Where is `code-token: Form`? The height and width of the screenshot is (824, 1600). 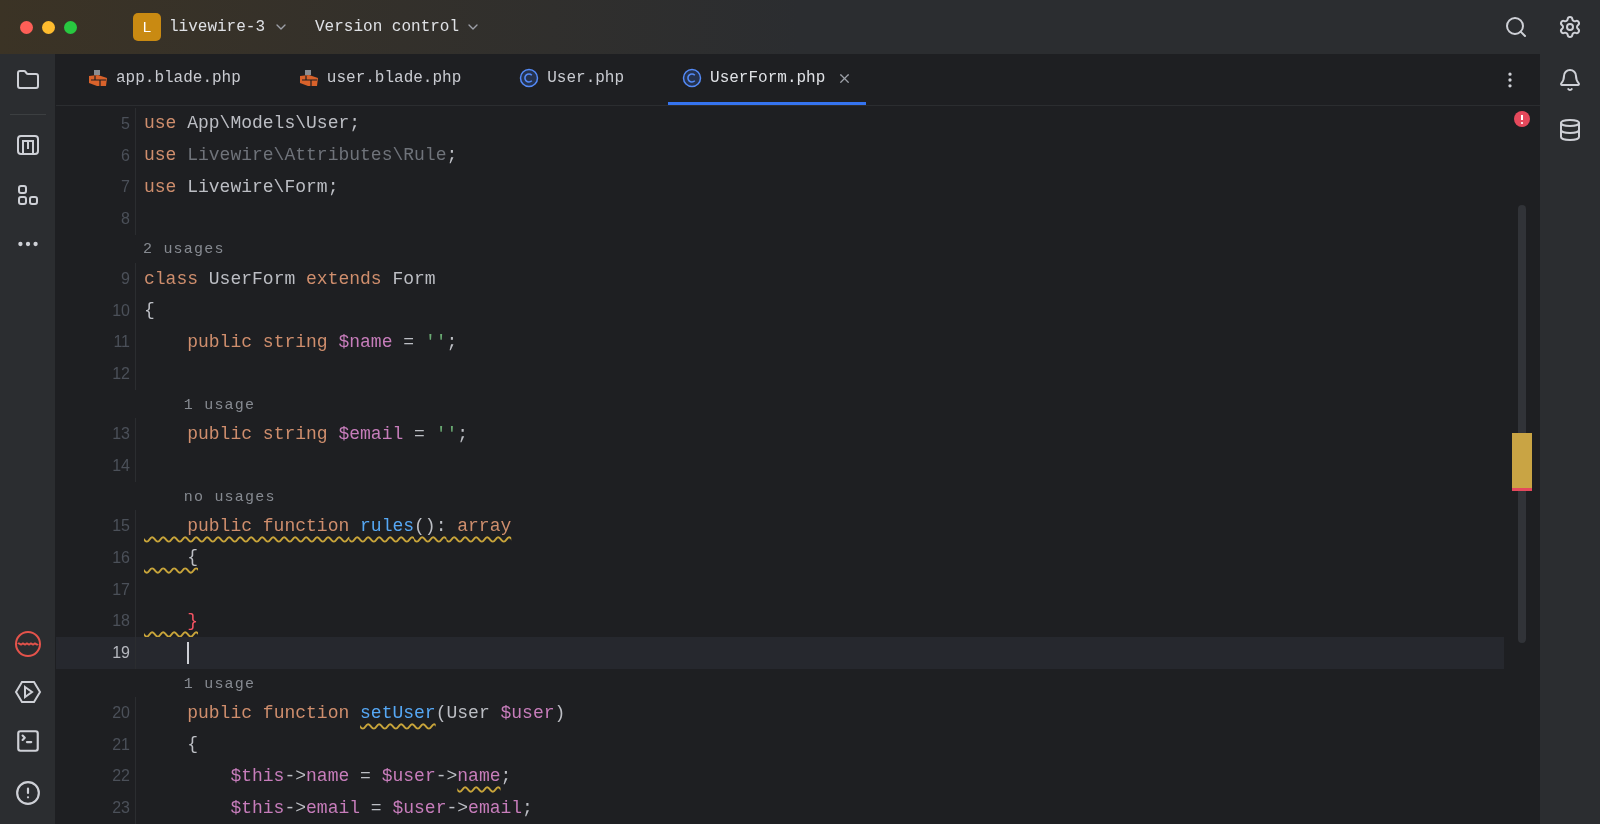 code-token: Form is located at coordinates (413, 279).